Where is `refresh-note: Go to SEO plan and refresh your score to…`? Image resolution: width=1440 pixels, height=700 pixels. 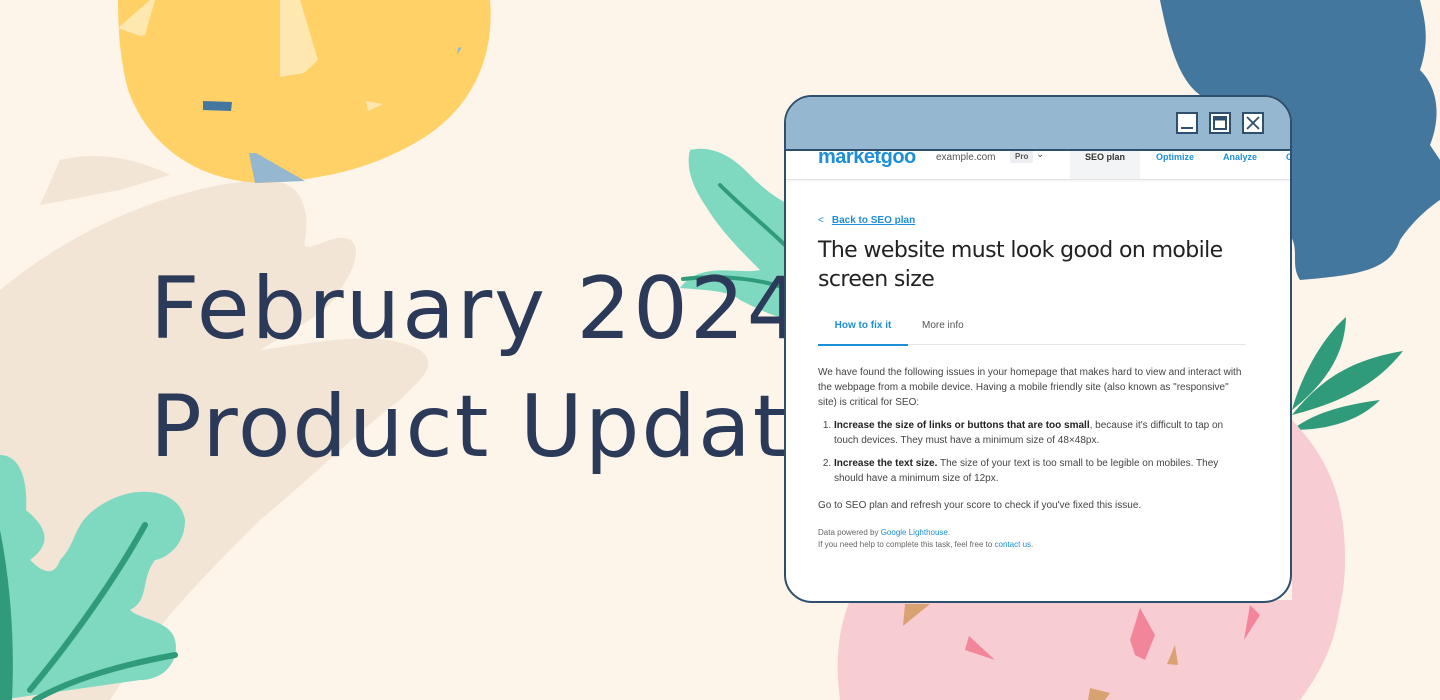 refresh-note: Go to SEO plan and refresh your score to… is located at coordinates (980, 505).